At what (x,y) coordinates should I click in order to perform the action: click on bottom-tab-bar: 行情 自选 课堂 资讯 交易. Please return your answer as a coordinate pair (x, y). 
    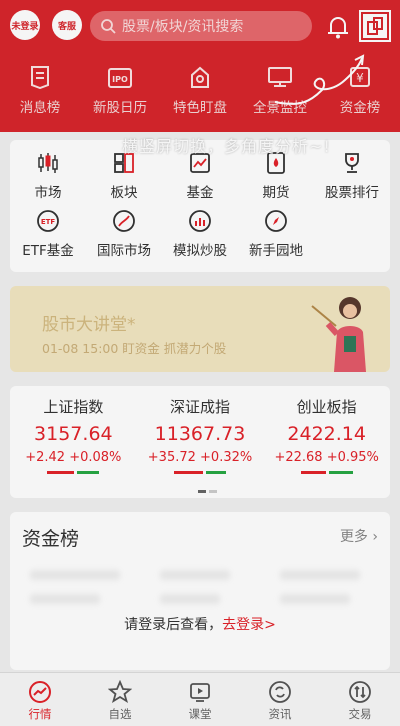
    Looking at the image, I should click on (200, 699).